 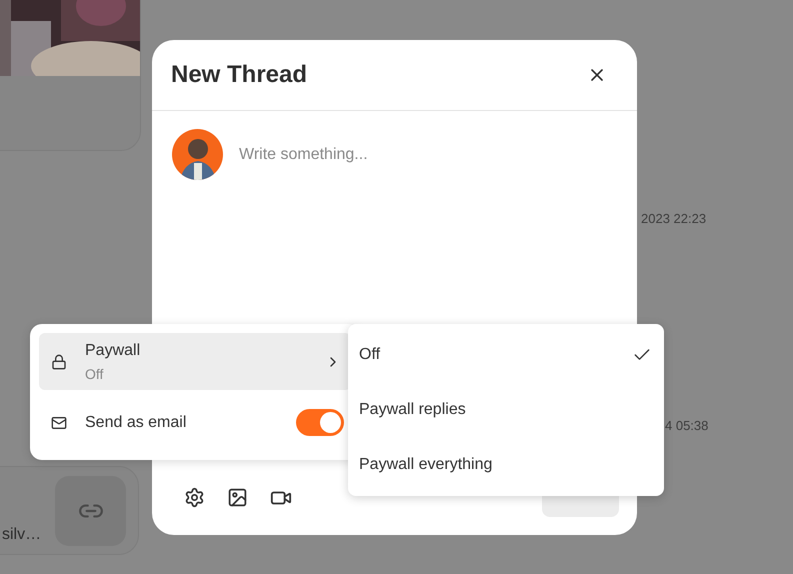 What do you see at coordinates (195, 361) in the screenshot?
I see `paywall-menu-item: Paywall Off` at bounding box center [195, 361].